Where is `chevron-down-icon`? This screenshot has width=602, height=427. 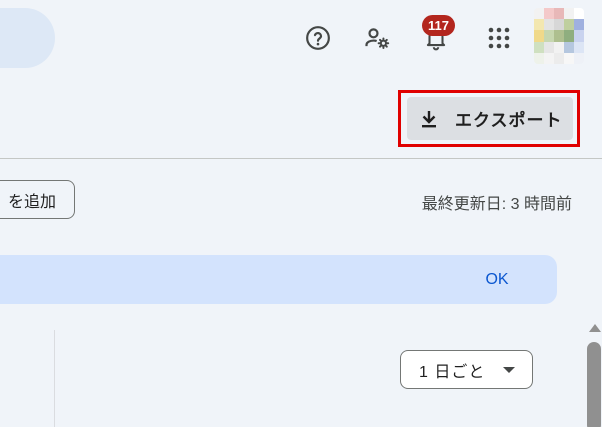 chevron-down-icon is located at coordinates (509, 370).